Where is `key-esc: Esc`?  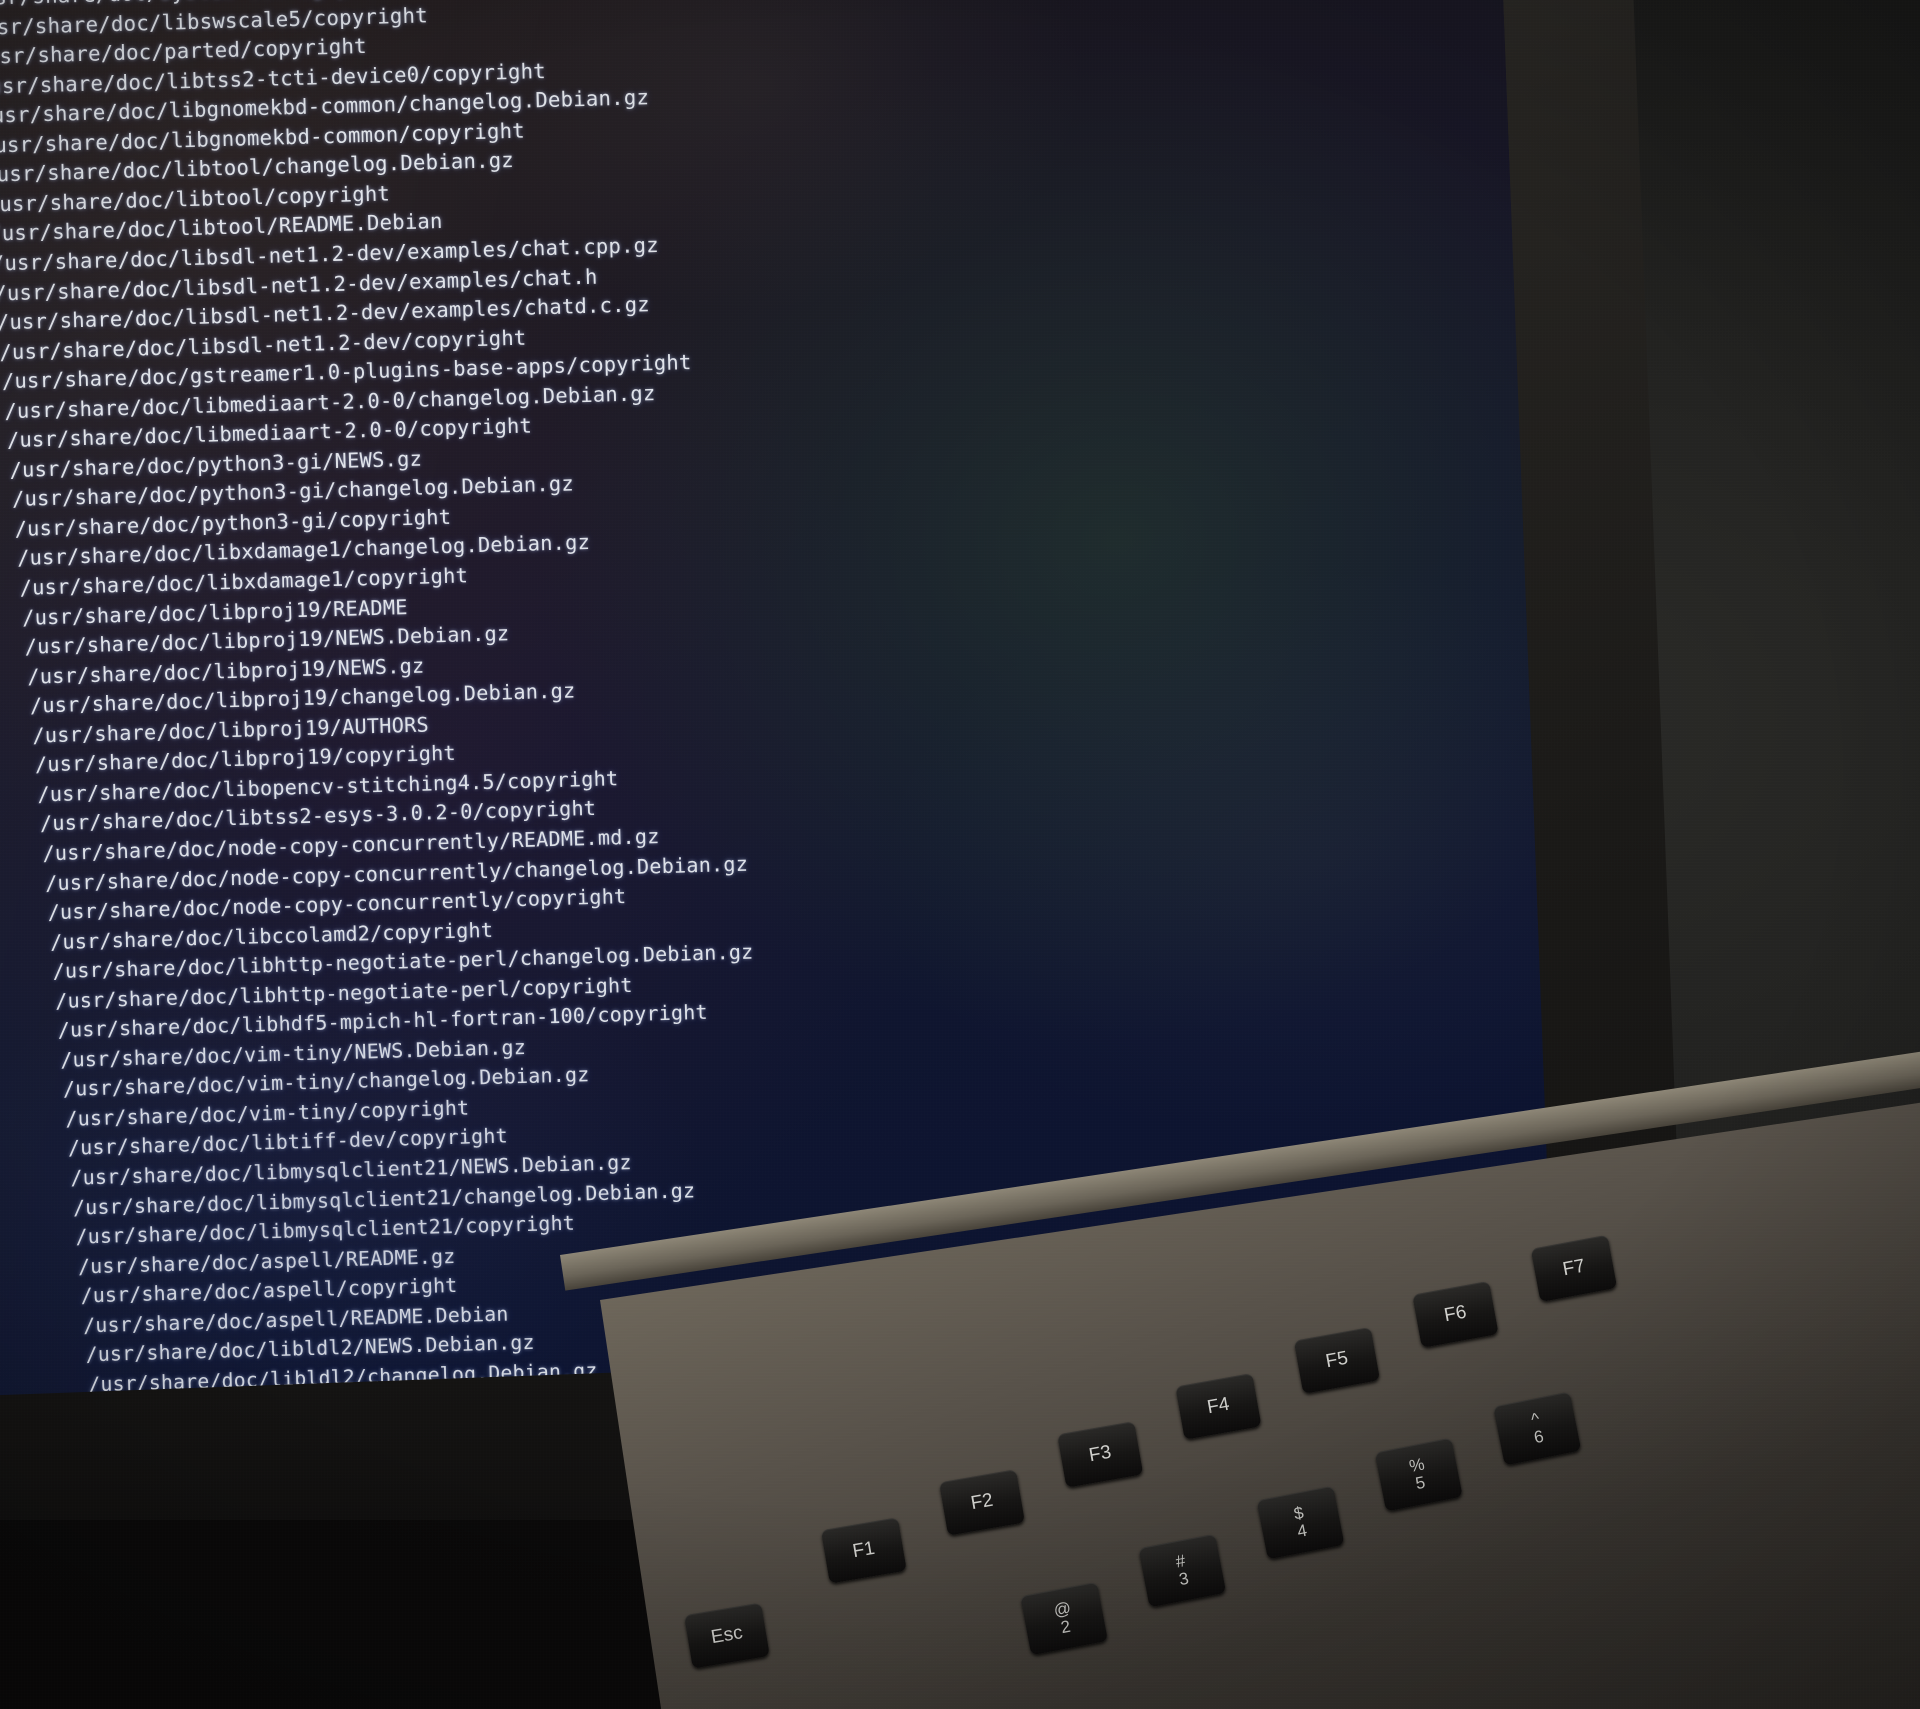 key-esc: Esc is located at coordinates (726, 1635).